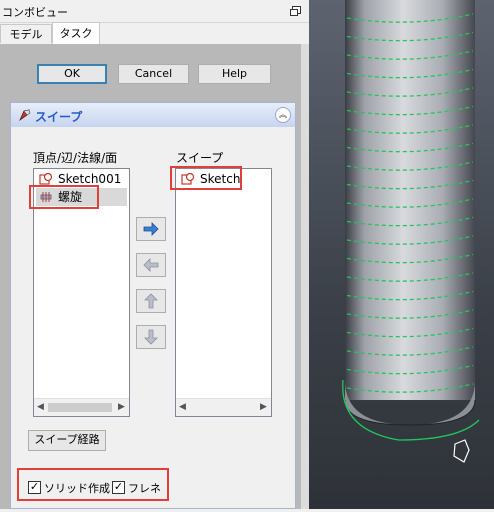 This screenshot has height=512, width=494. I want to click on arrow-right-icon, so click(151, 229).